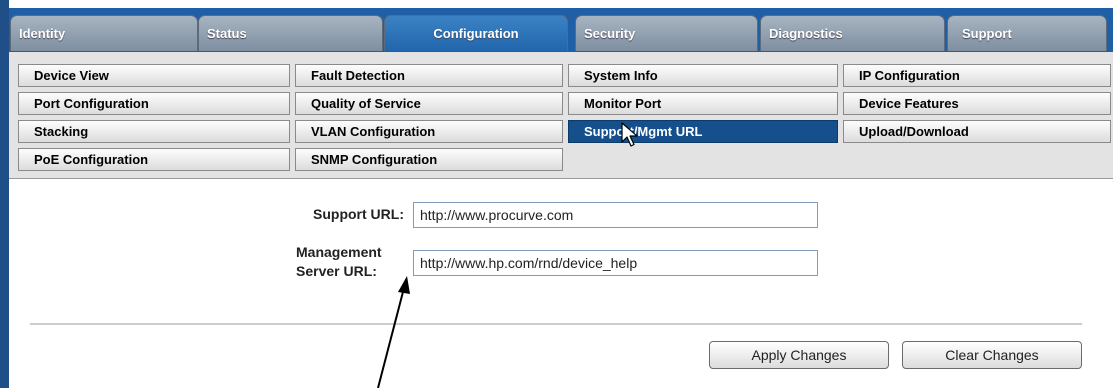  What do you see at coordinates (393, 332) in the screenshot?
I see `callout-arrow` at bounding box center [393, 332].